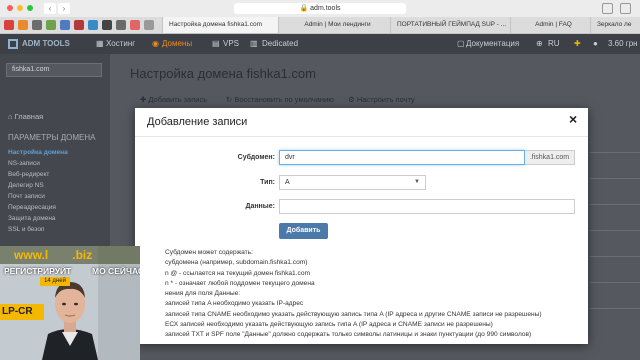  Describe the element at coordinates (554, 44) in the screenshot. I see `lang-switch: RU` at that location.